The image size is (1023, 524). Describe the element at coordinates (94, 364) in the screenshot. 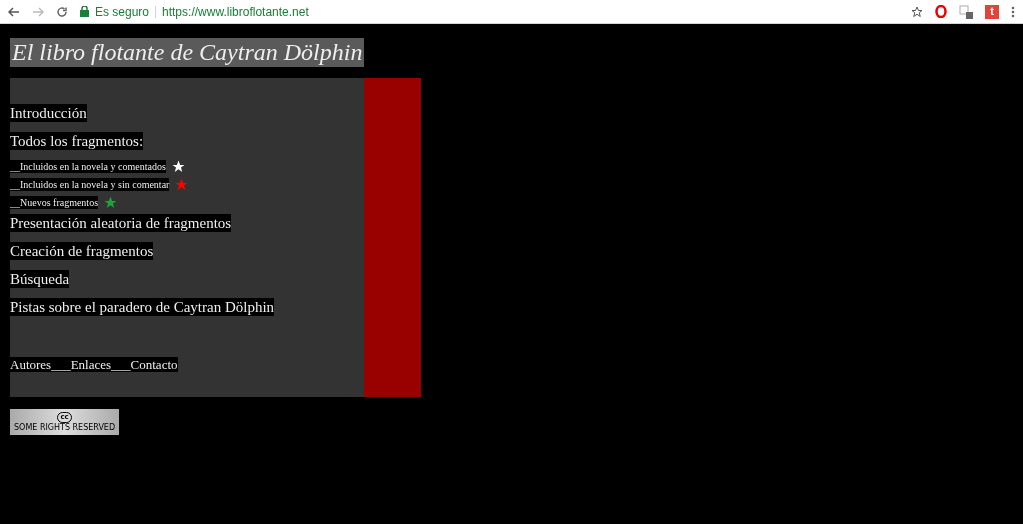

I see `footer-links: Autores___Enlaces___Contacto` at that location.